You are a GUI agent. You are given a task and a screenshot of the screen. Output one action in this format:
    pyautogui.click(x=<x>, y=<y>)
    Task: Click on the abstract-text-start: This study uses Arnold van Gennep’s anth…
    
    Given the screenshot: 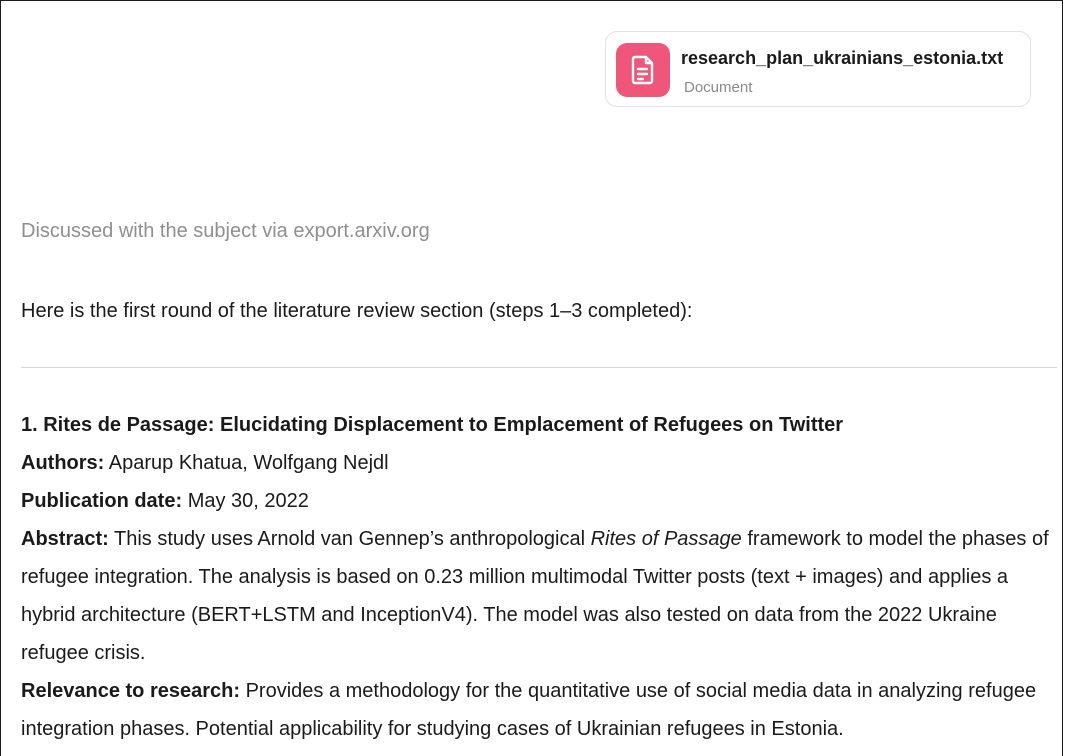 What is the action you would take?
    pyautogui.click(x=350, y=539)
    